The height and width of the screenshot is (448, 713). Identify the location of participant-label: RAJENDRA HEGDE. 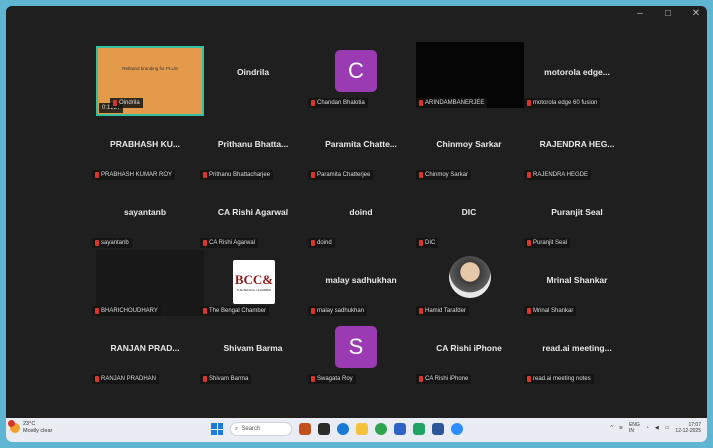
(558, 175).